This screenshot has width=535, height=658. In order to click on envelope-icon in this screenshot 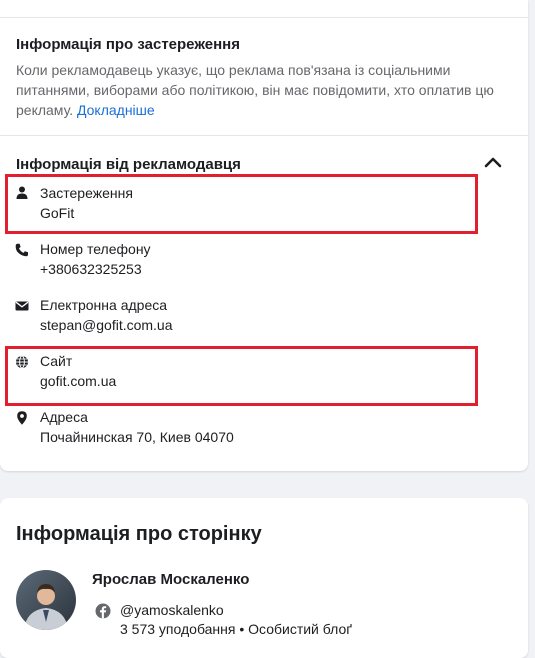, I will do `click(22, 306)`.